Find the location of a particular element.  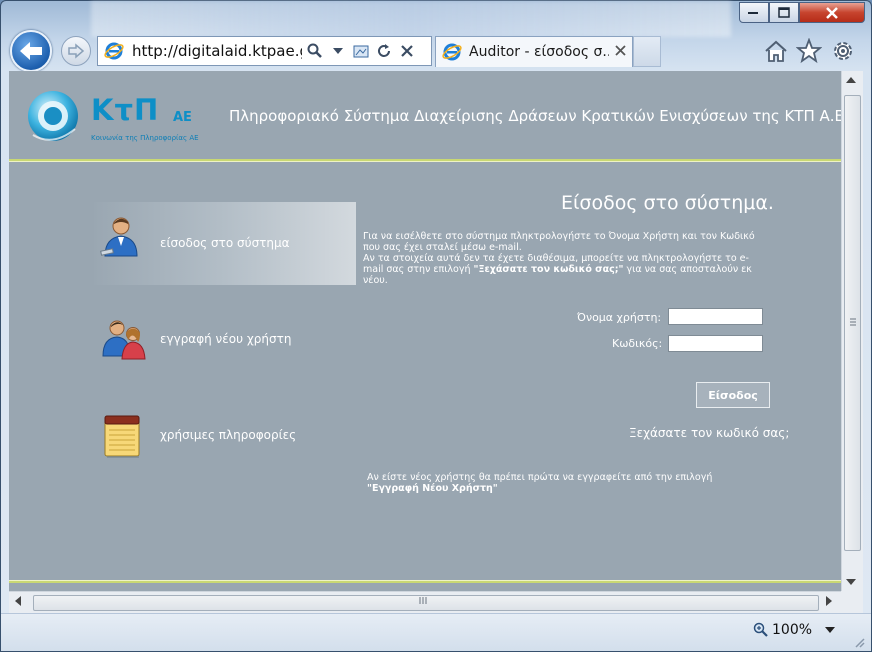

forward-button is located at coordinates (76, 51).